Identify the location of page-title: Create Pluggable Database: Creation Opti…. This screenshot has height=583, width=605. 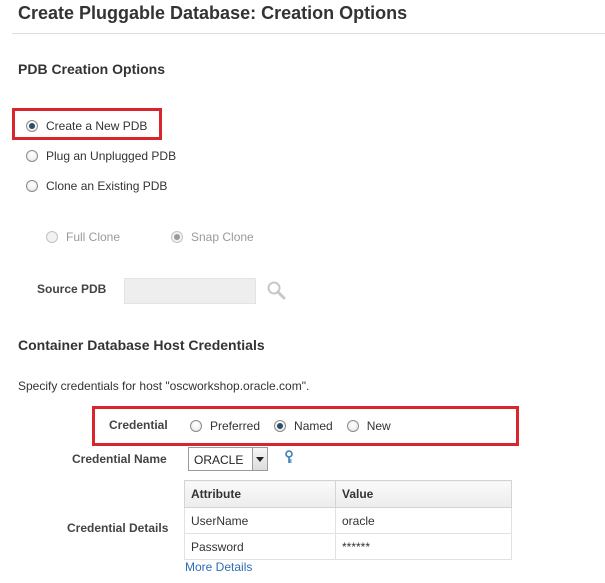
(213, 13).